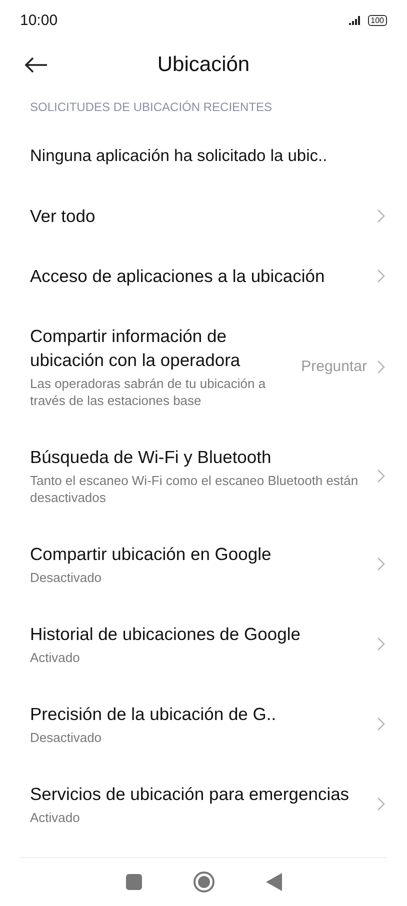 The width and height of the screenshot is (407, 906). What do you see at coordinates (355, 20) in the screenshot?
I see `signal-icon` at bounding box center [355, 20].